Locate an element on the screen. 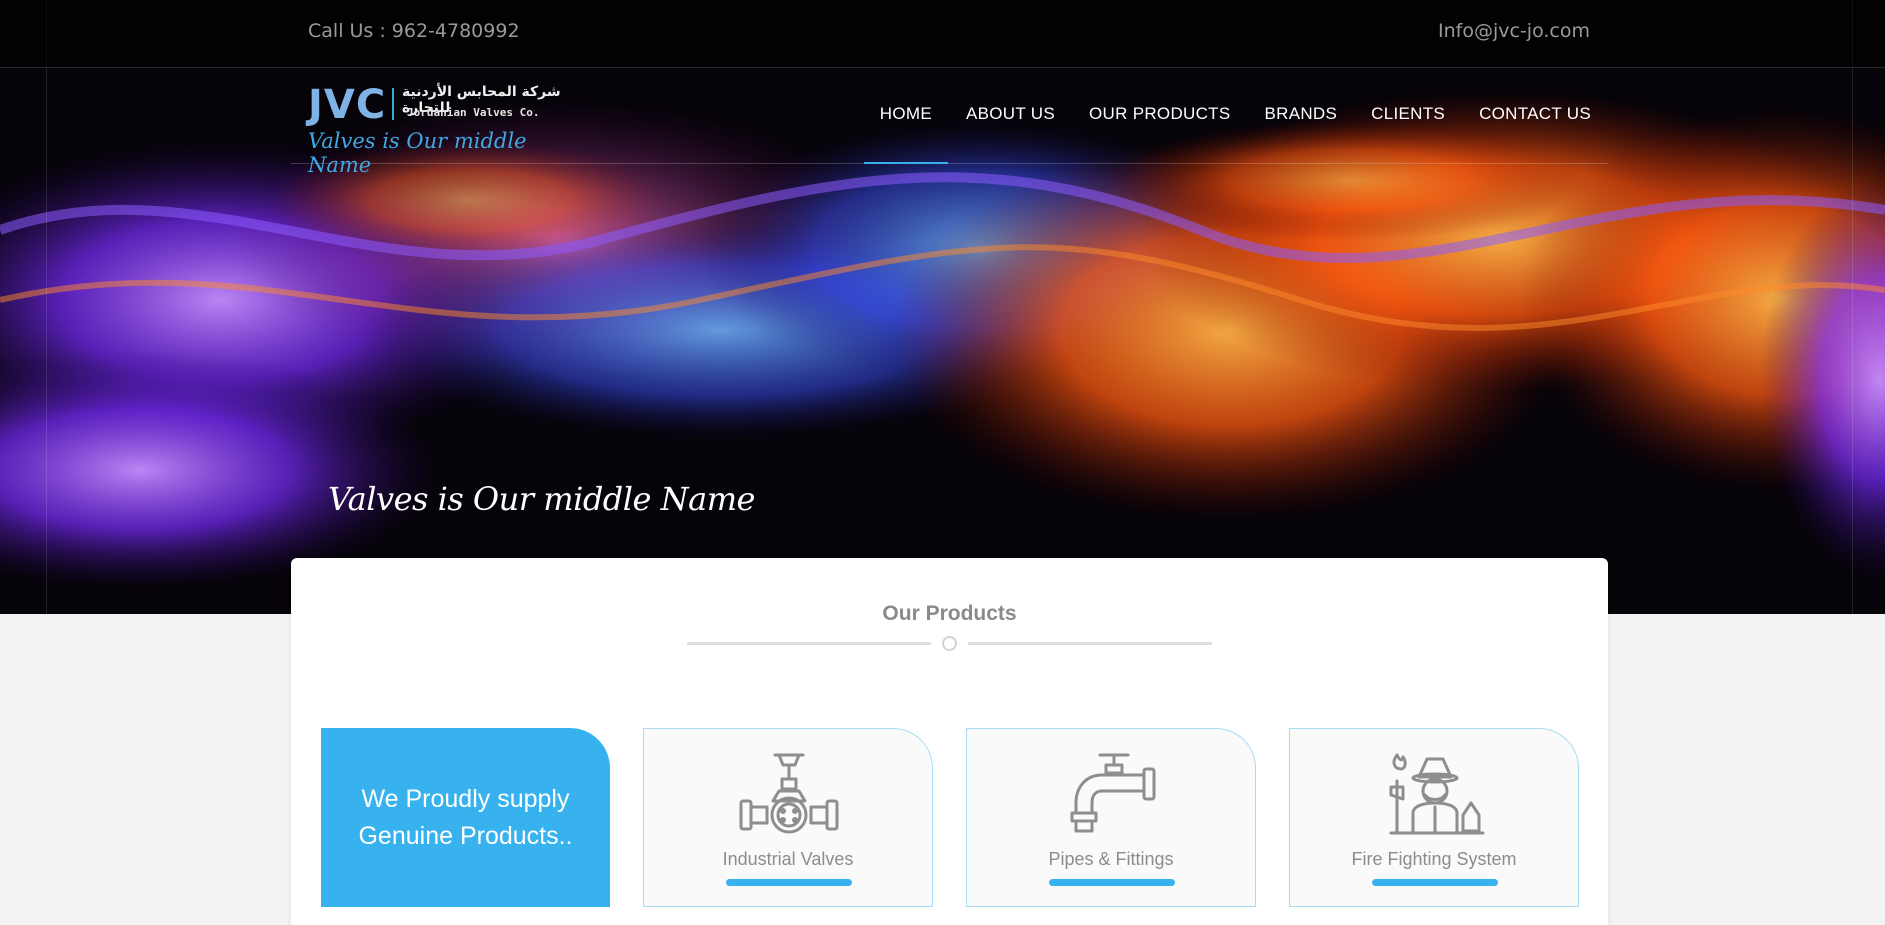  frame-line-right is located at coordinates (1852, 307).